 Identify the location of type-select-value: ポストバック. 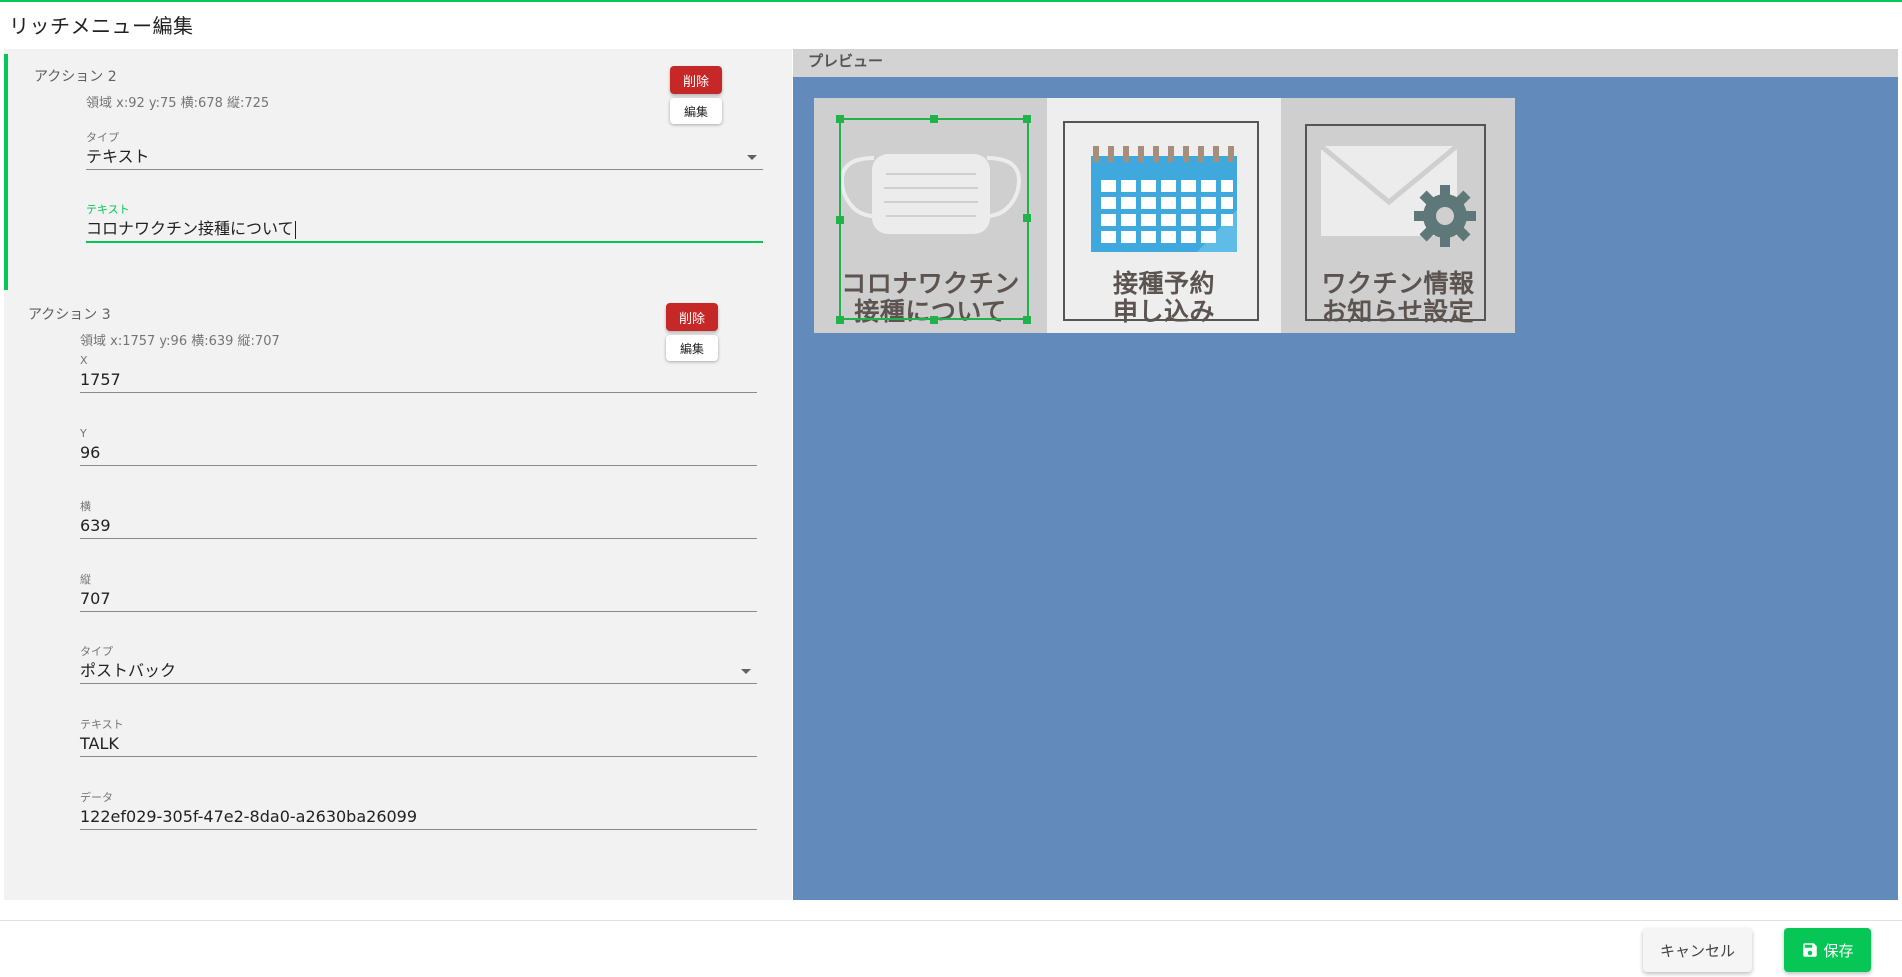
(128, 670).